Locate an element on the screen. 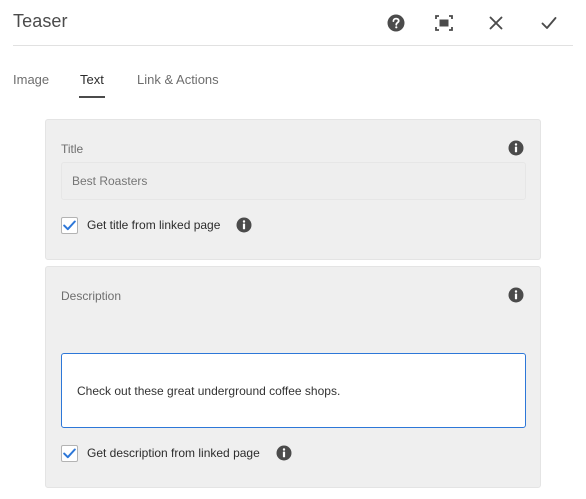 The image size is (586, 499). fullscreen-icon is located at coordinates (444, 23).